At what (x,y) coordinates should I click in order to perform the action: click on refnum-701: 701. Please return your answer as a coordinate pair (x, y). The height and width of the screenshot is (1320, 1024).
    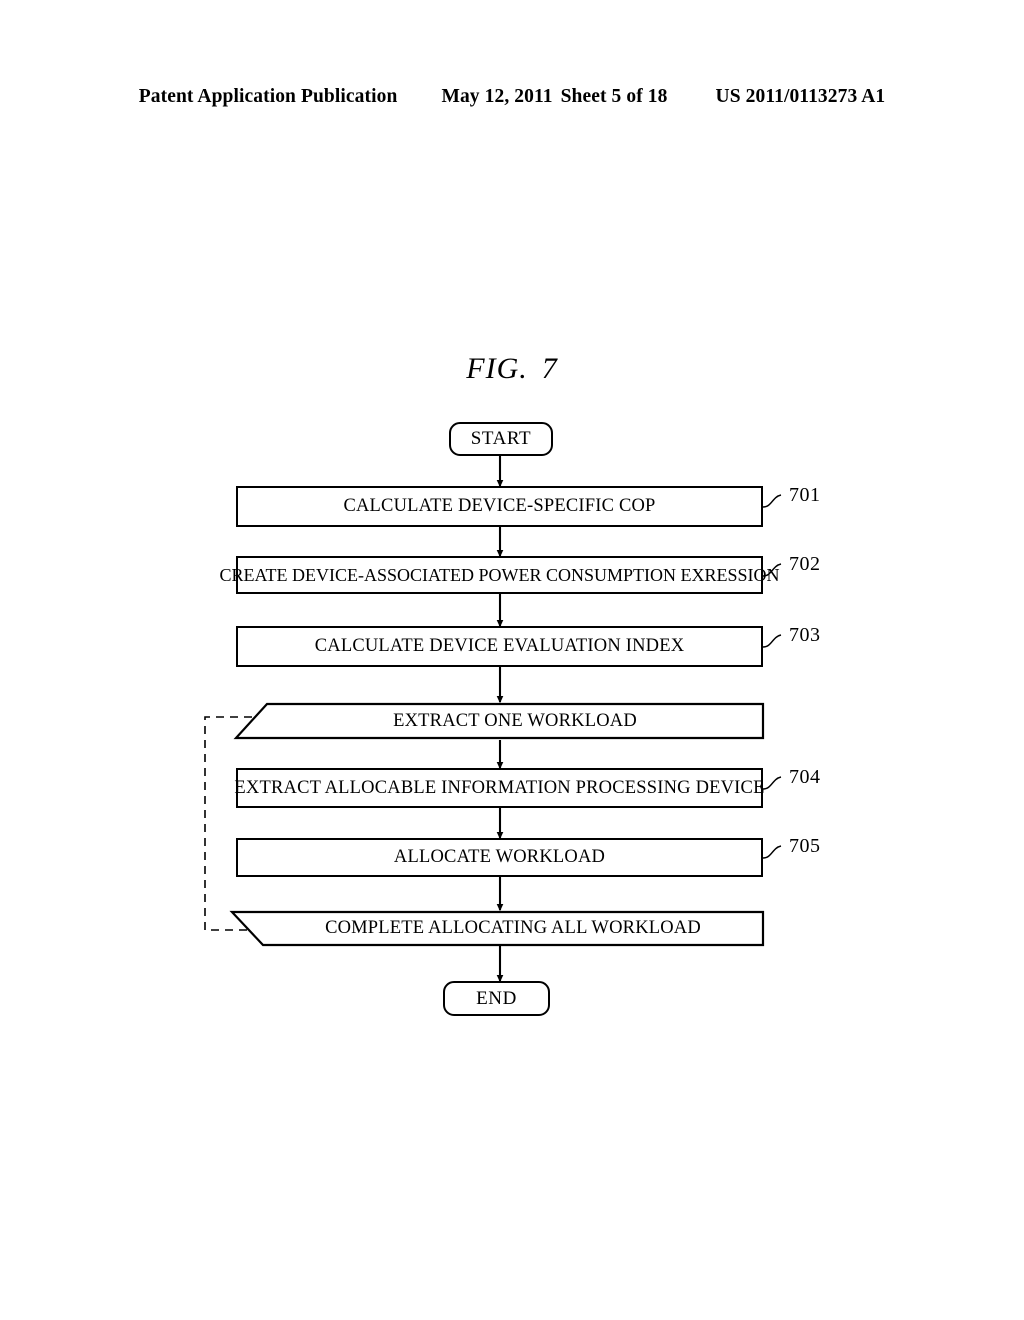
    Looking at the image, I should click on (805, 495).